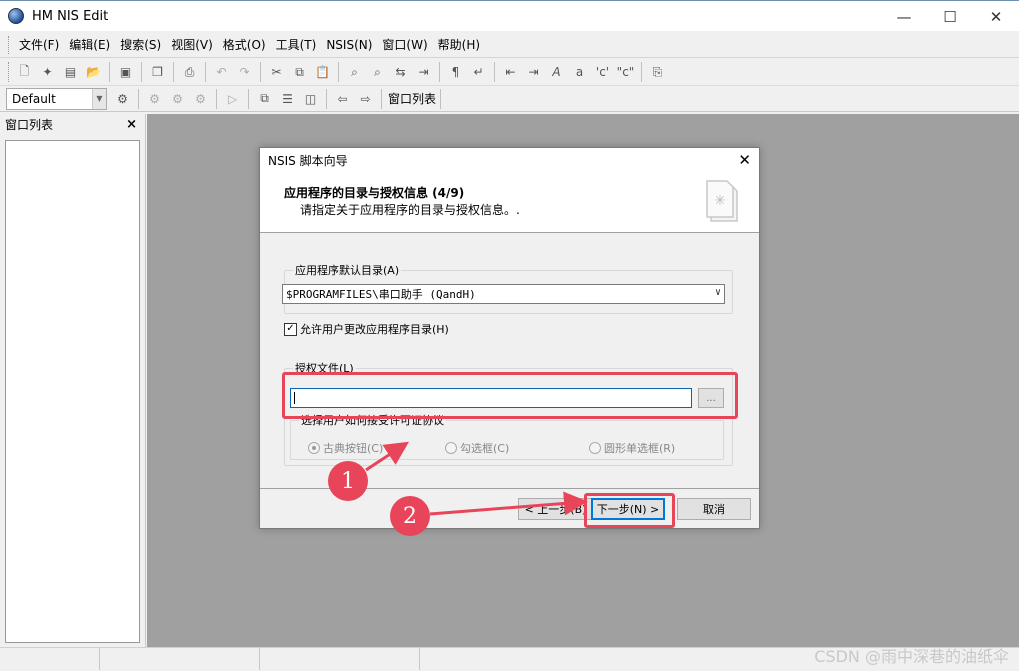 This screenshot has height=671, width=1019. I want to click on chevron-down-icon: ▼, so click(99, 98).